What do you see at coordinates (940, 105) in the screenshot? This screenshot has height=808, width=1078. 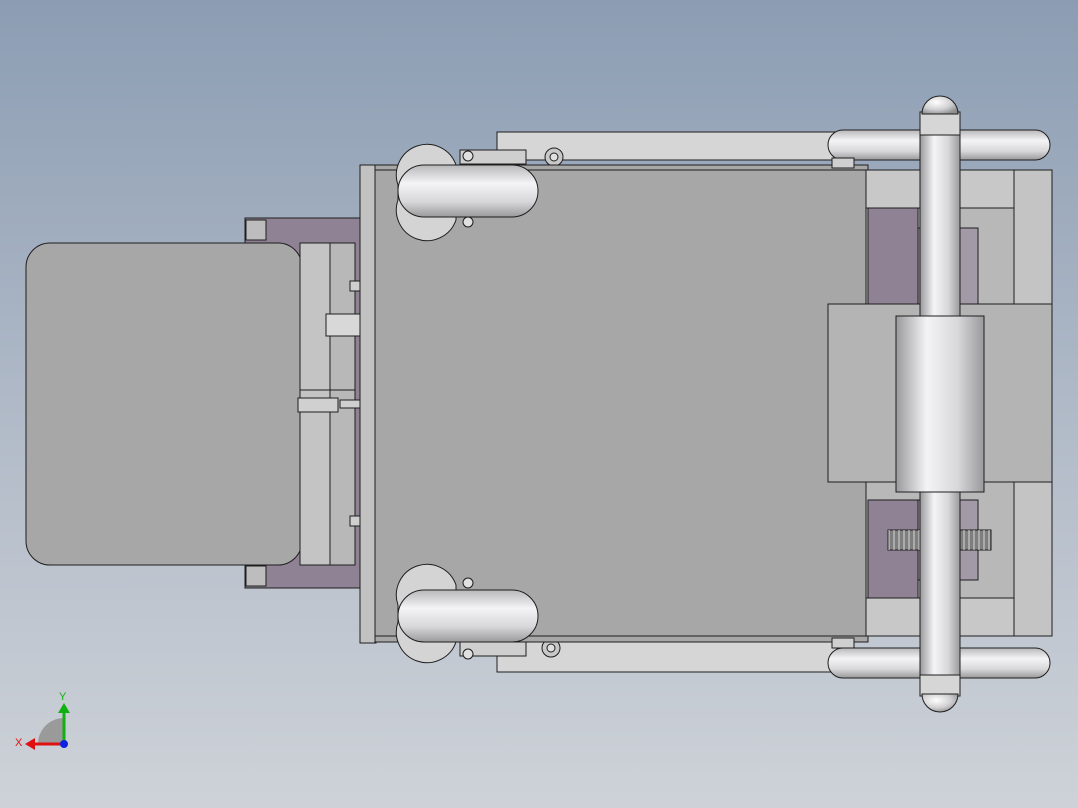 I see `handle-knob-top` at bounding box center [940, 105].